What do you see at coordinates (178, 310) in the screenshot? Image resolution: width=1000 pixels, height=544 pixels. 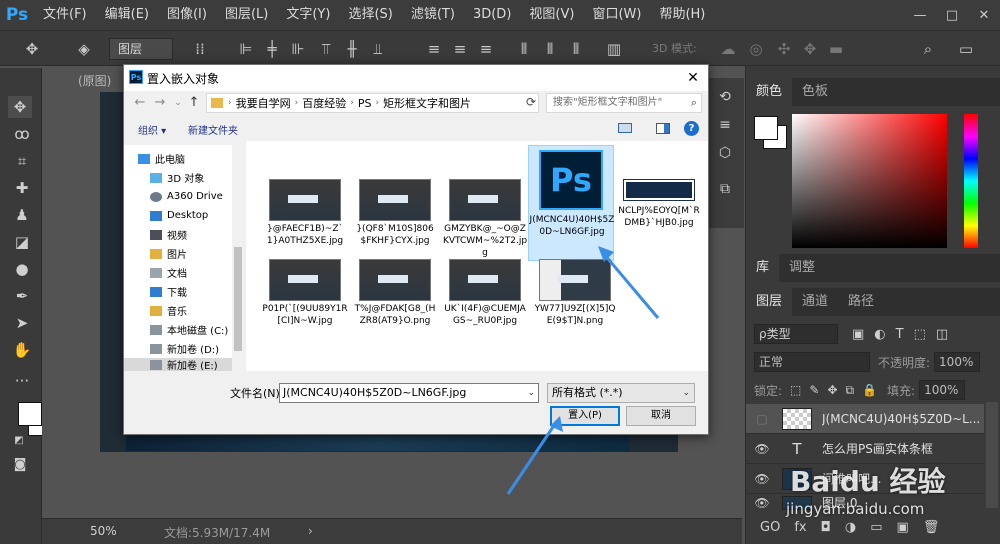 I see `nav-item-music: 音乐` at bounding box center [178, 310].